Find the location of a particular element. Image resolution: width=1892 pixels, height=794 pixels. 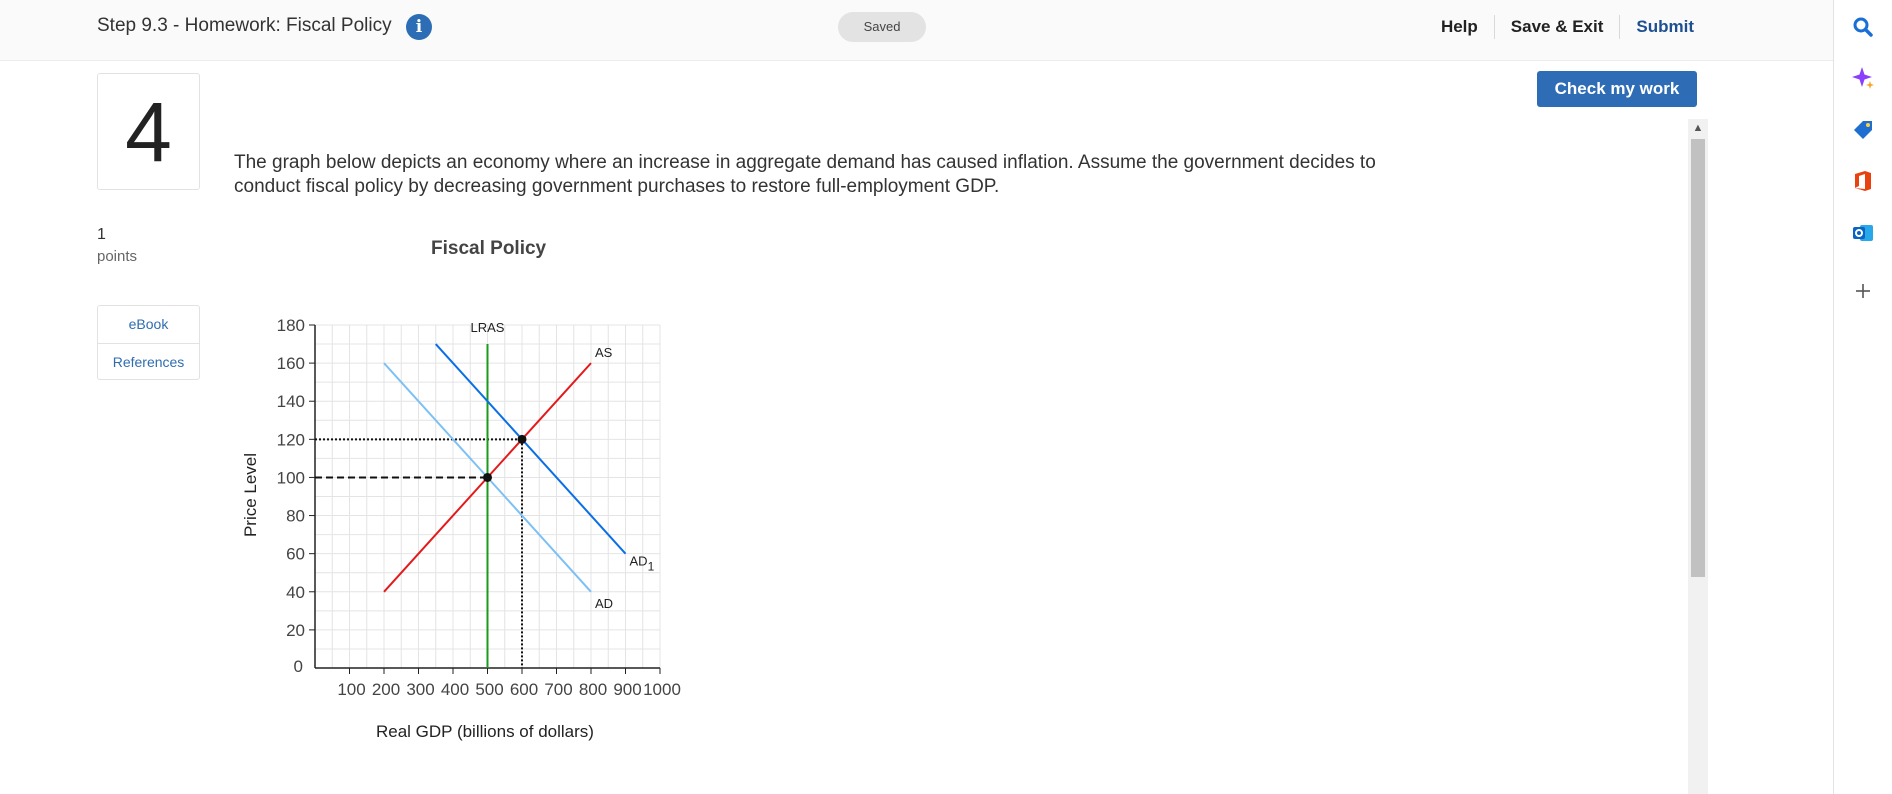

scroll-up-arrow-icon: ▲ is located at coordinates (1698, 128).